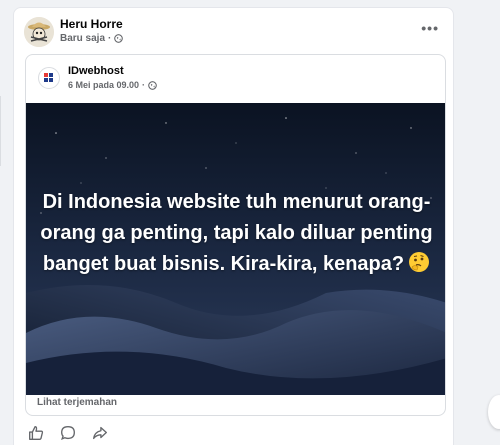  I want to click on post-meta: Baru saja ·, so click(92, 38).